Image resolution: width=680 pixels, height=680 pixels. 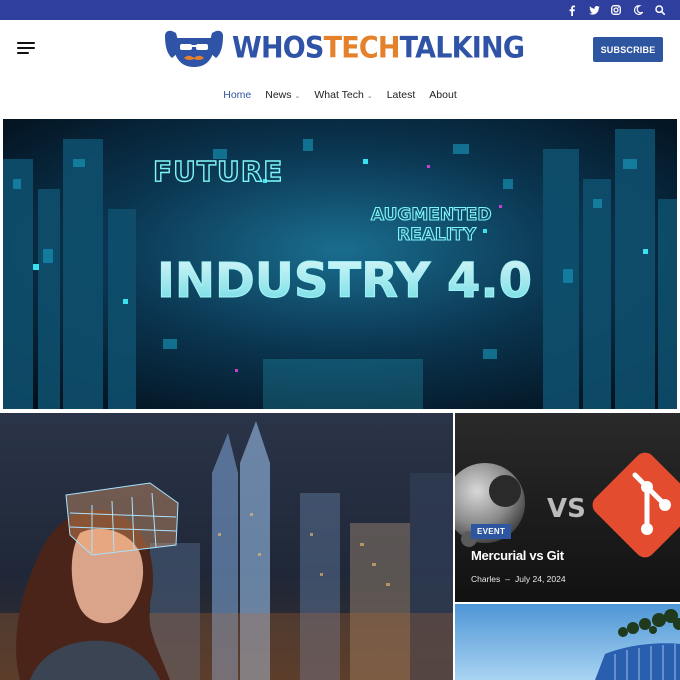 I want to click on post-meta: Charles – July 24, 2024, so click(x=518, y=579).